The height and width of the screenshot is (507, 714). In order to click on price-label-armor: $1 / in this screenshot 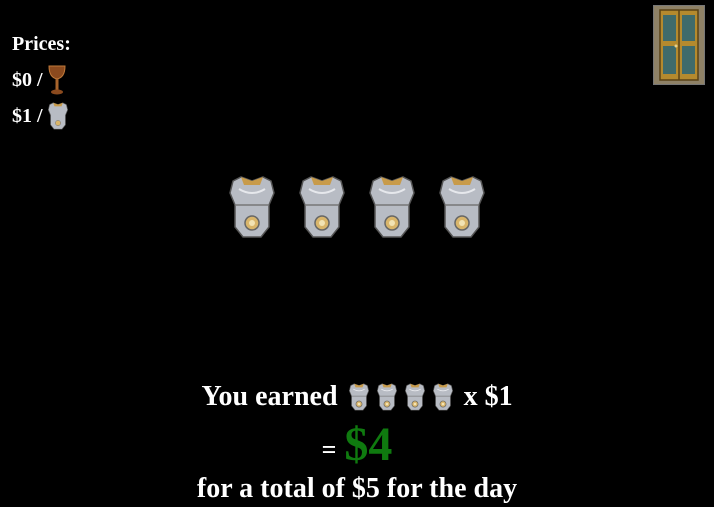, I will do `click(27, 116)`.